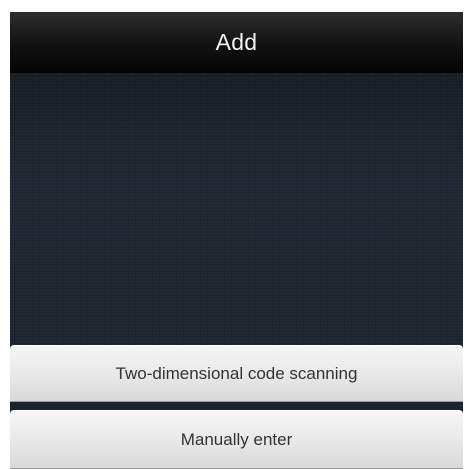 The height and width of the screenshot is (469, 472). What do you see at coordinates (236, 406) in the screenshot?
I see `button-divider` at bounding box center [236, 406].